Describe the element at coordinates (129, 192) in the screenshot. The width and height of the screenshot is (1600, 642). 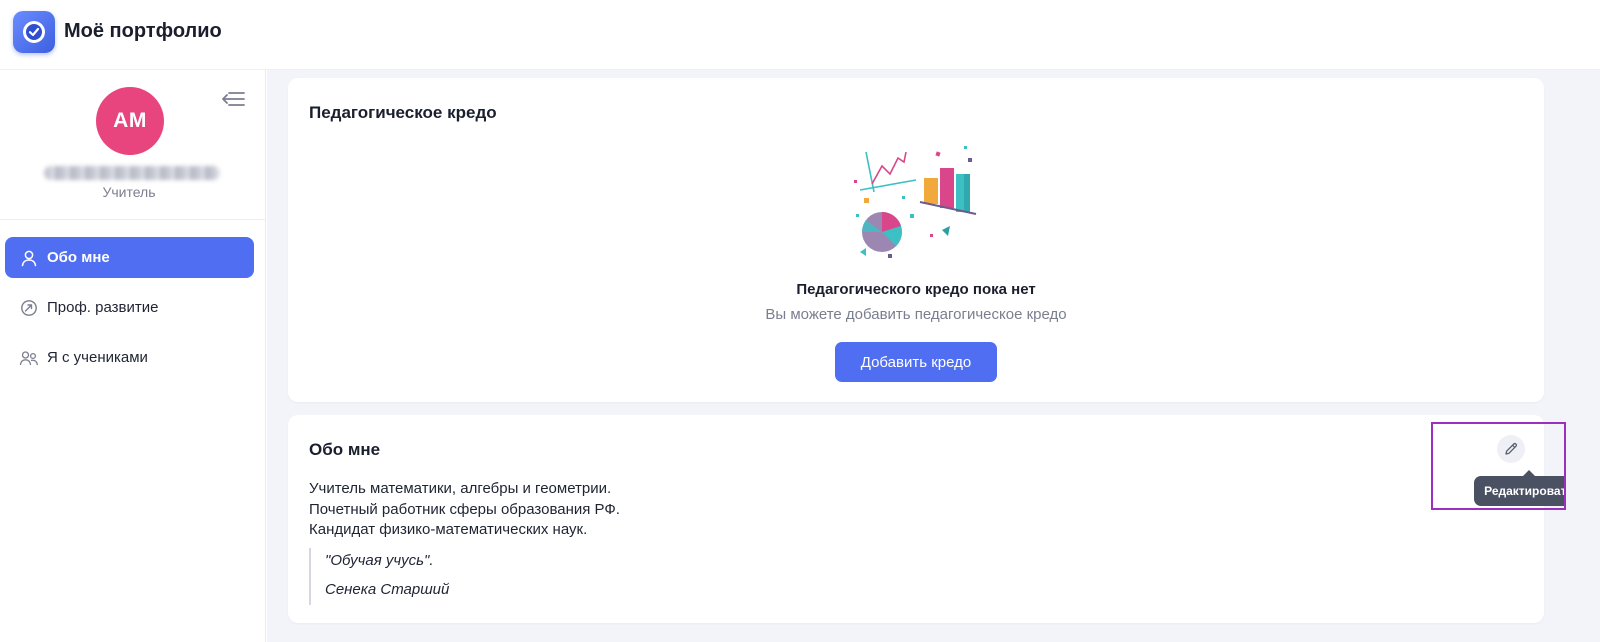
I see `user-role: Учитель` at that location.